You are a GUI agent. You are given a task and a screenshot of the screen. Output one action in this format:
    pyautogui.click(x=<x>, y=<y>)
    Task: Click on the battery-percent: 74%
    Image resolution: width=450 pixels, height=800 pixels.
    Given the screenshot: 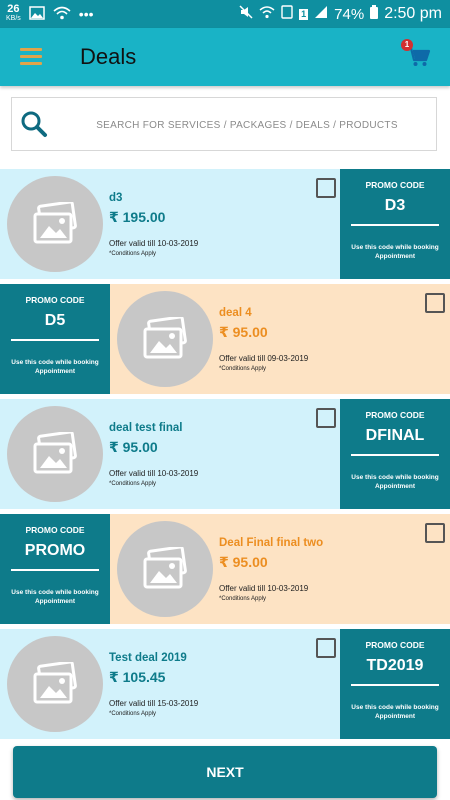 What is the action you would take?
    pyautogui.click(x=349, y=14)
    